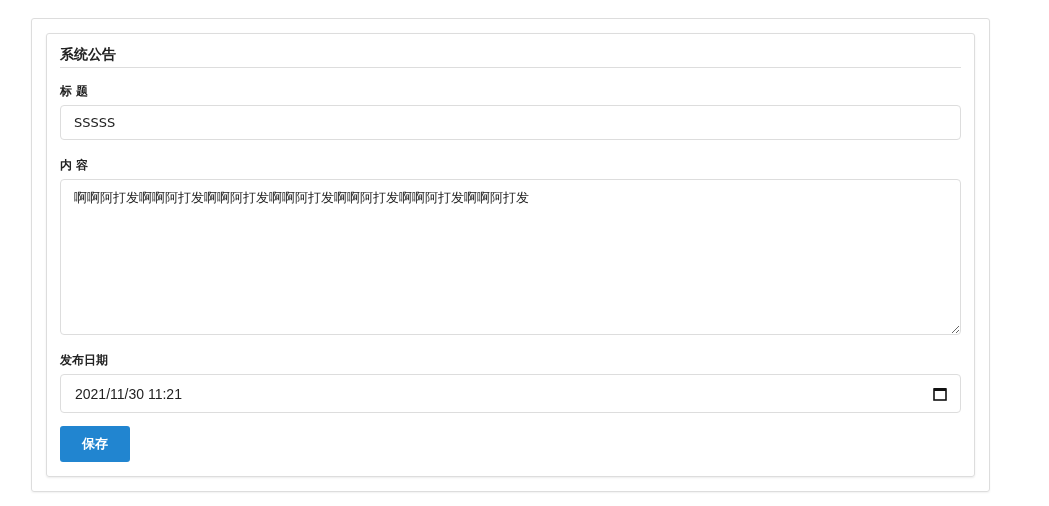  I want to click on field-label: 标 题, so click(74, 91).